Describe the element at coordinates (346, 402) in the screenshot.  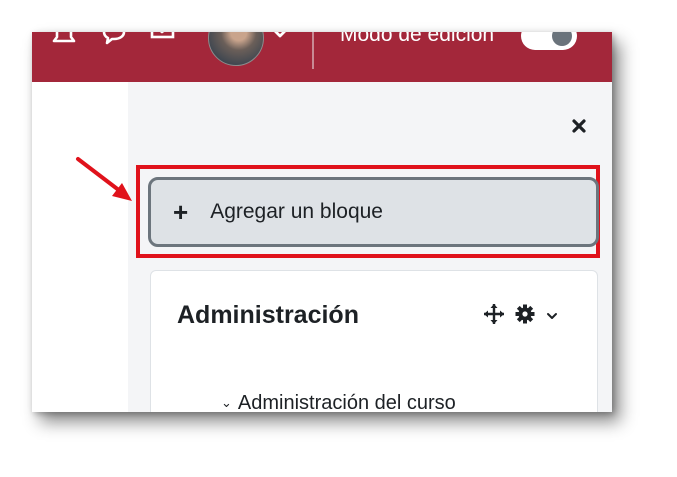
I see `course-admin-label: Administración del curso` at that location.